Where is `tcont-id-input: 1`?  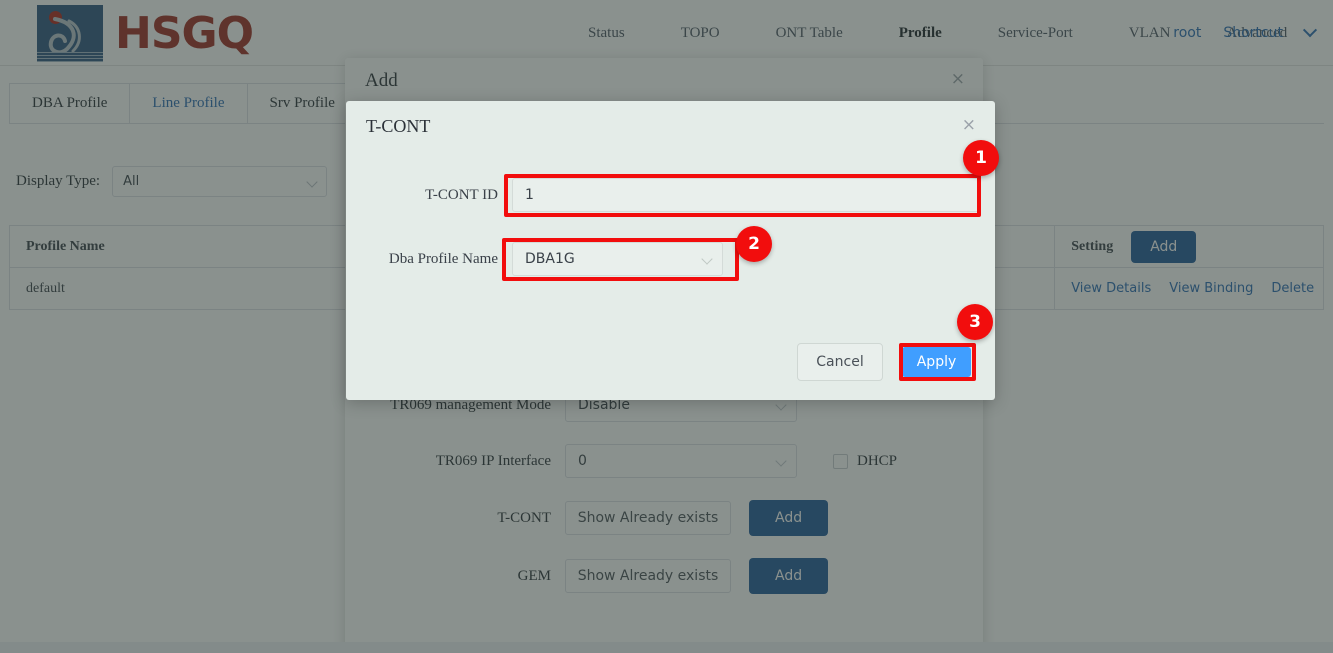 tcont-id-input: 1 is located at coordinates (746, 195).